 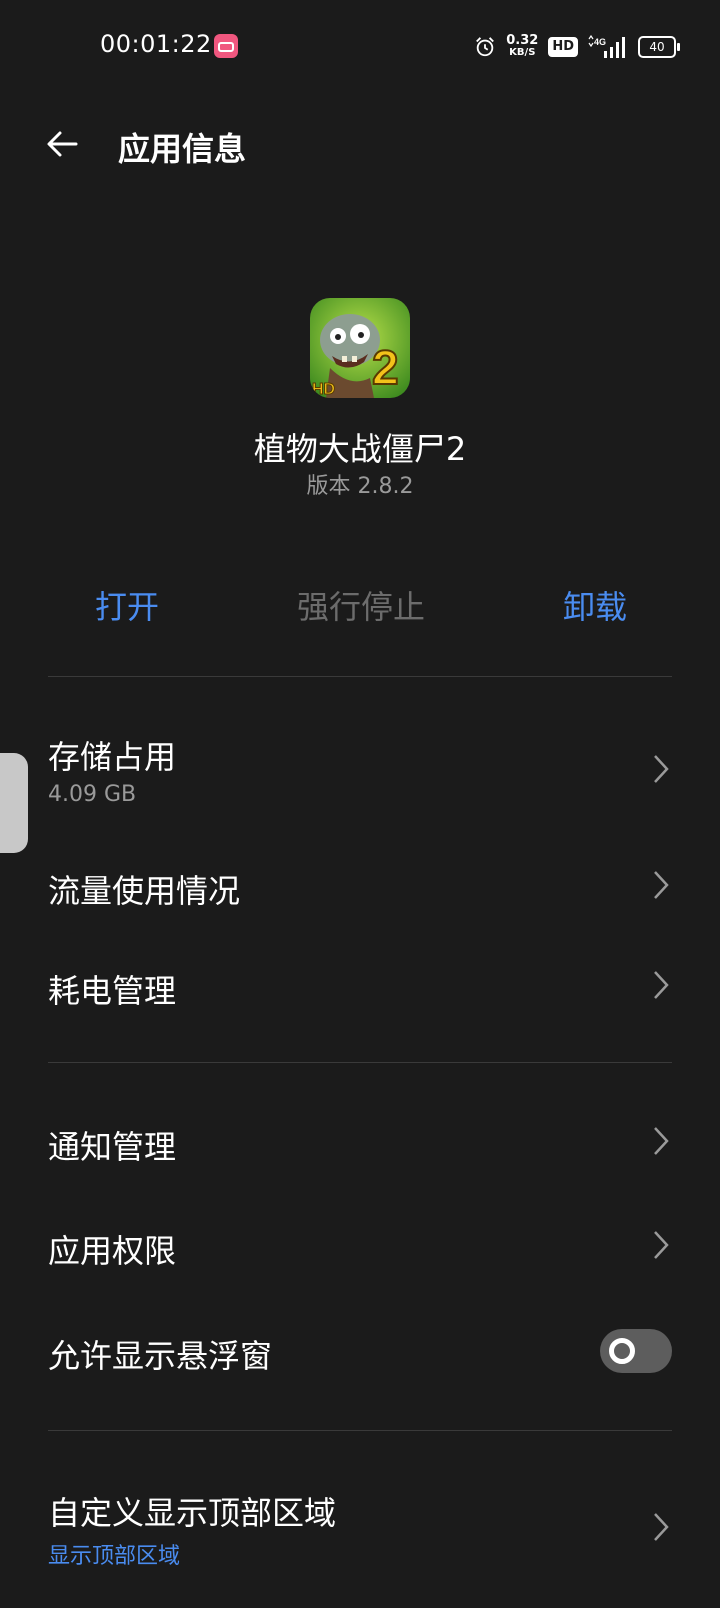 What do you see at coordinates (595, 605) in the screenshot?
I see `uninstall-button: 卸载` at bounding box center [595, 605].